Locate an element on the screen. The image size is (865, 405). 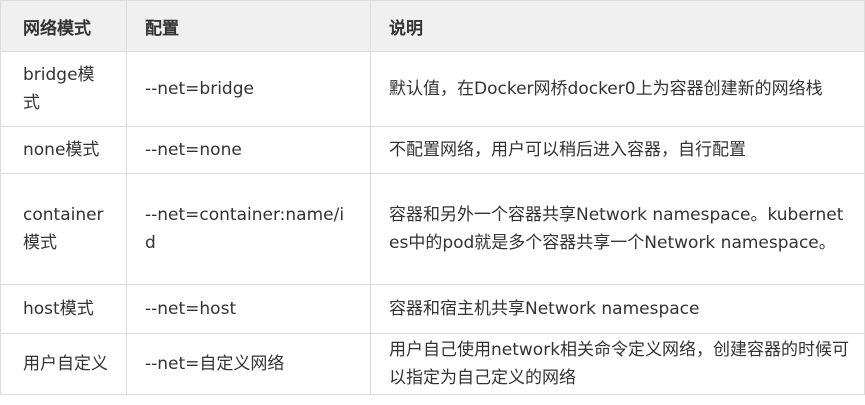
header-config: 配置 is located at coordinates (248, 26).